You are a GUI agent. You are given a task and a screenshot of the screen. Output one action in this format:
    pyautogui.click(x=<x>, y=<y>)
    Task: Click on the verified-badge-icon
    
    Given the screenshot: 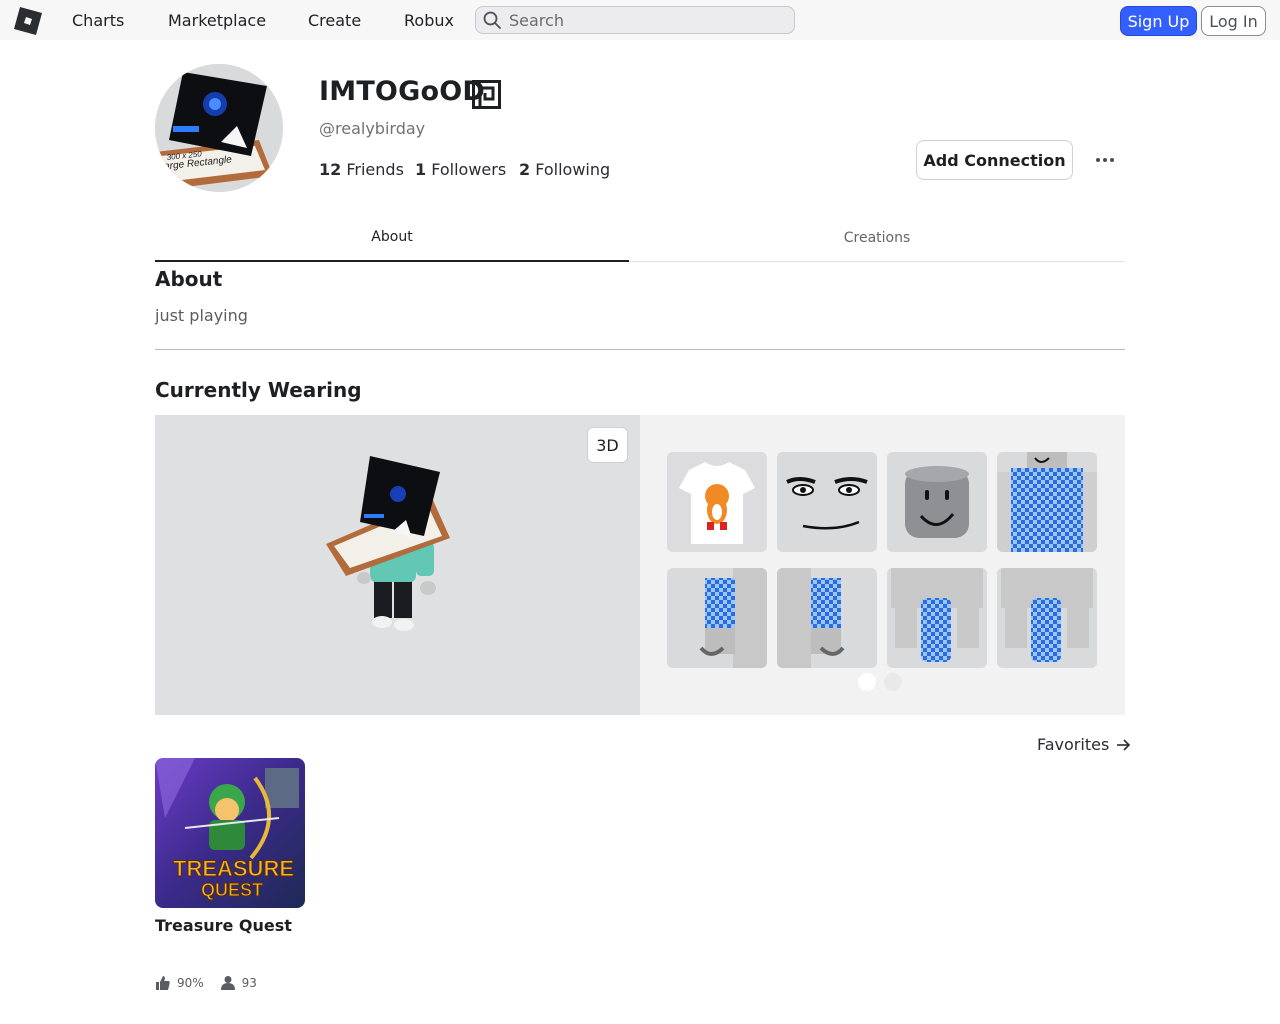 What is the action you would take?
    pyautogui.click(x=486, y=94)
    